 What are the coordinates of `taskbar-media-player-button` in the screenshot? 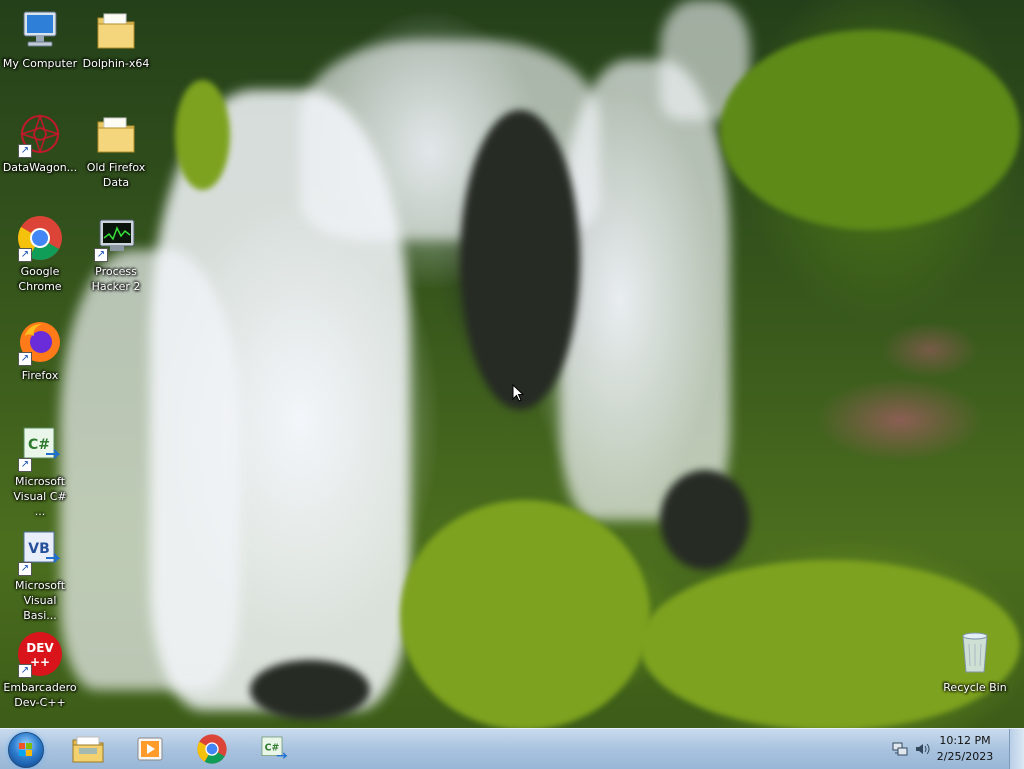 It's located at (150, 749).